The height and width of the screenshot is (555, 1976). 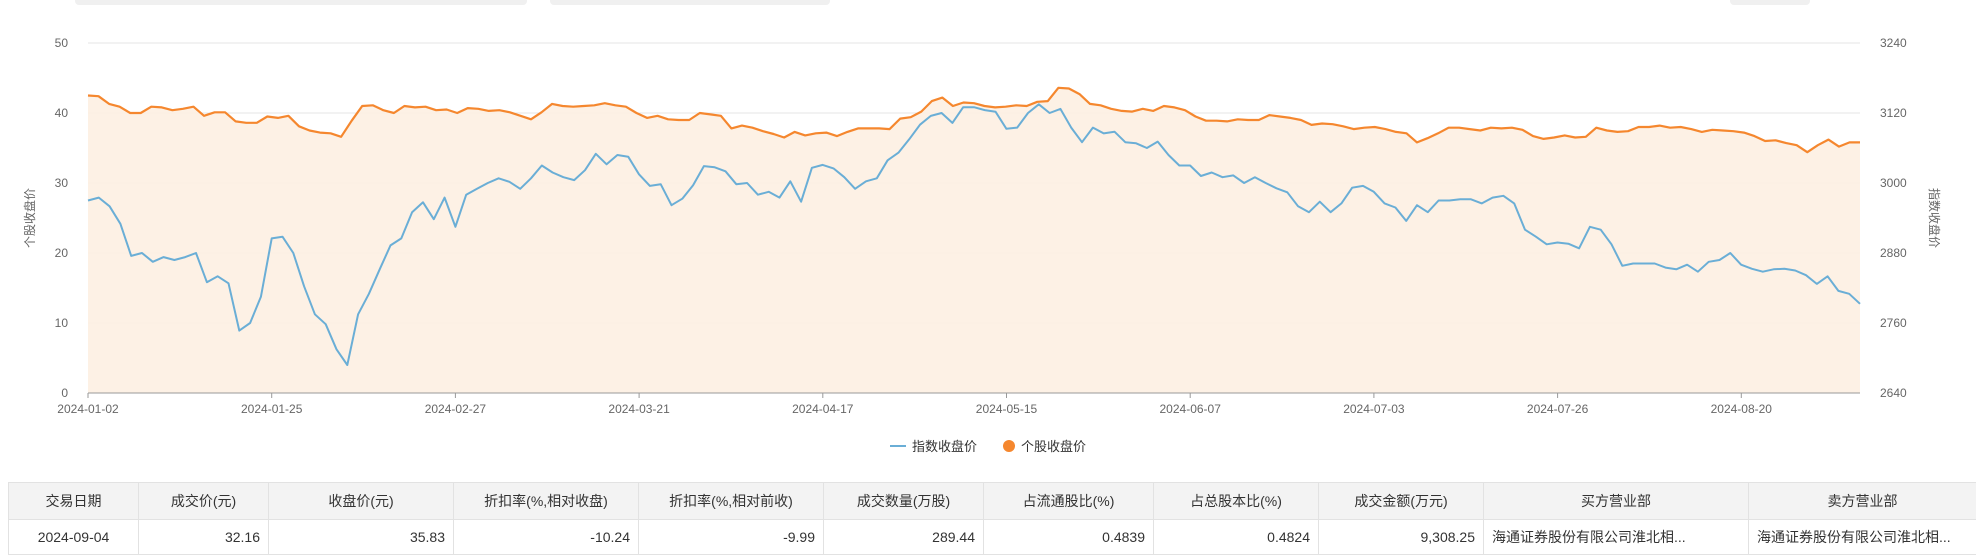 What do you see at coordinates (456, 409) in the screenshot?
I see `x-tick-label: 2024-02-27` at bounding box center [456, 409].